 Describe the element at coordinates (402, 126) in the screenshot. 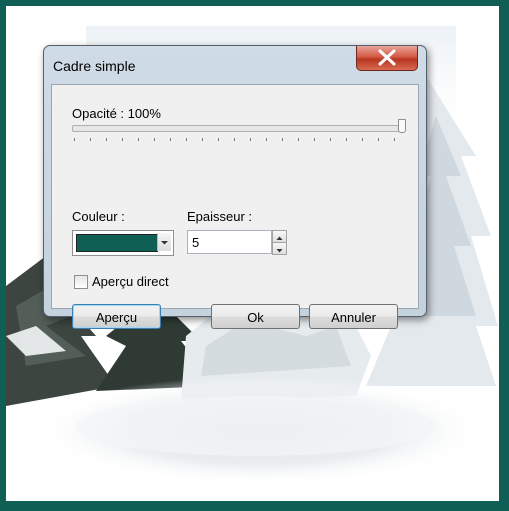

I see `opacity-slider-thumb` at that location.